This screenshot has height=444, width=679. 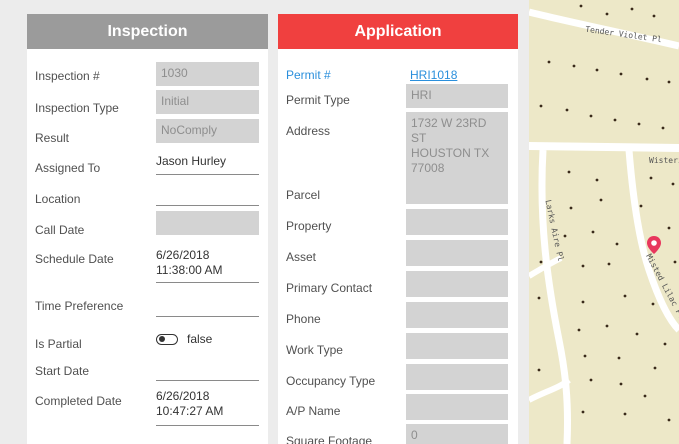 What do you see at coordinates (450, 153) in the screenshot?
I see `address-line-2: HOUSTON TX` at bounding box center [450, 153].